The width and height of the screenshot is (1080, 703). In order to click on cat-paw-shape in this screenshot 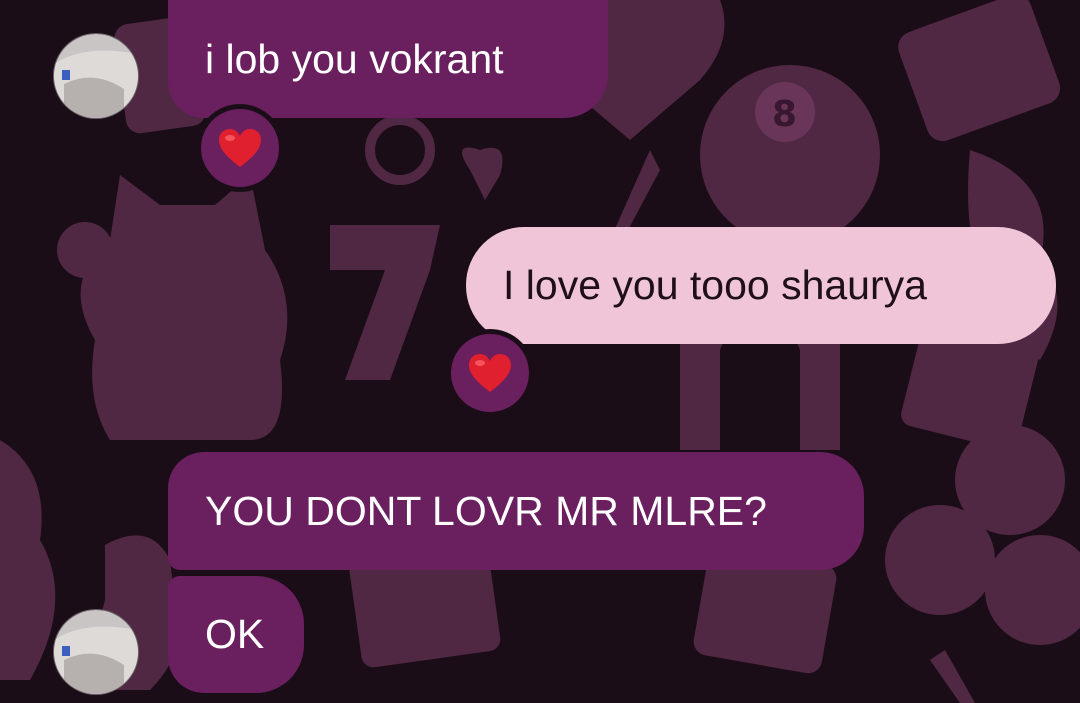, I will do `click(85, 250)`.